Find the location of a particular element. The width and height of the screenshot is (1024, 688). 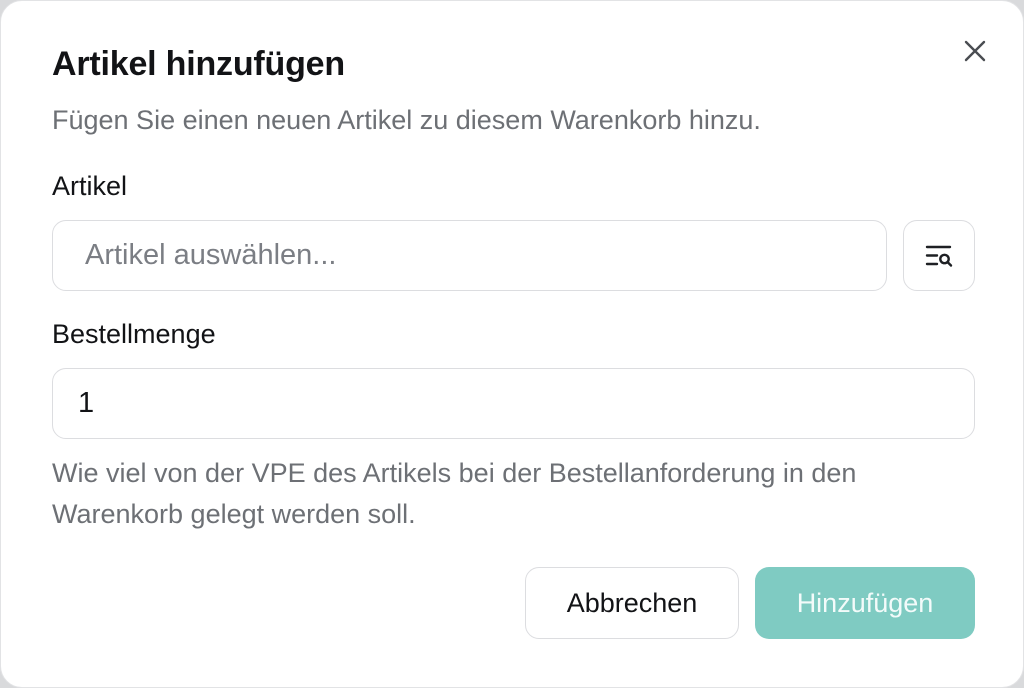

quantity-label: Bestellmenge is located at coordinates (134, 334).